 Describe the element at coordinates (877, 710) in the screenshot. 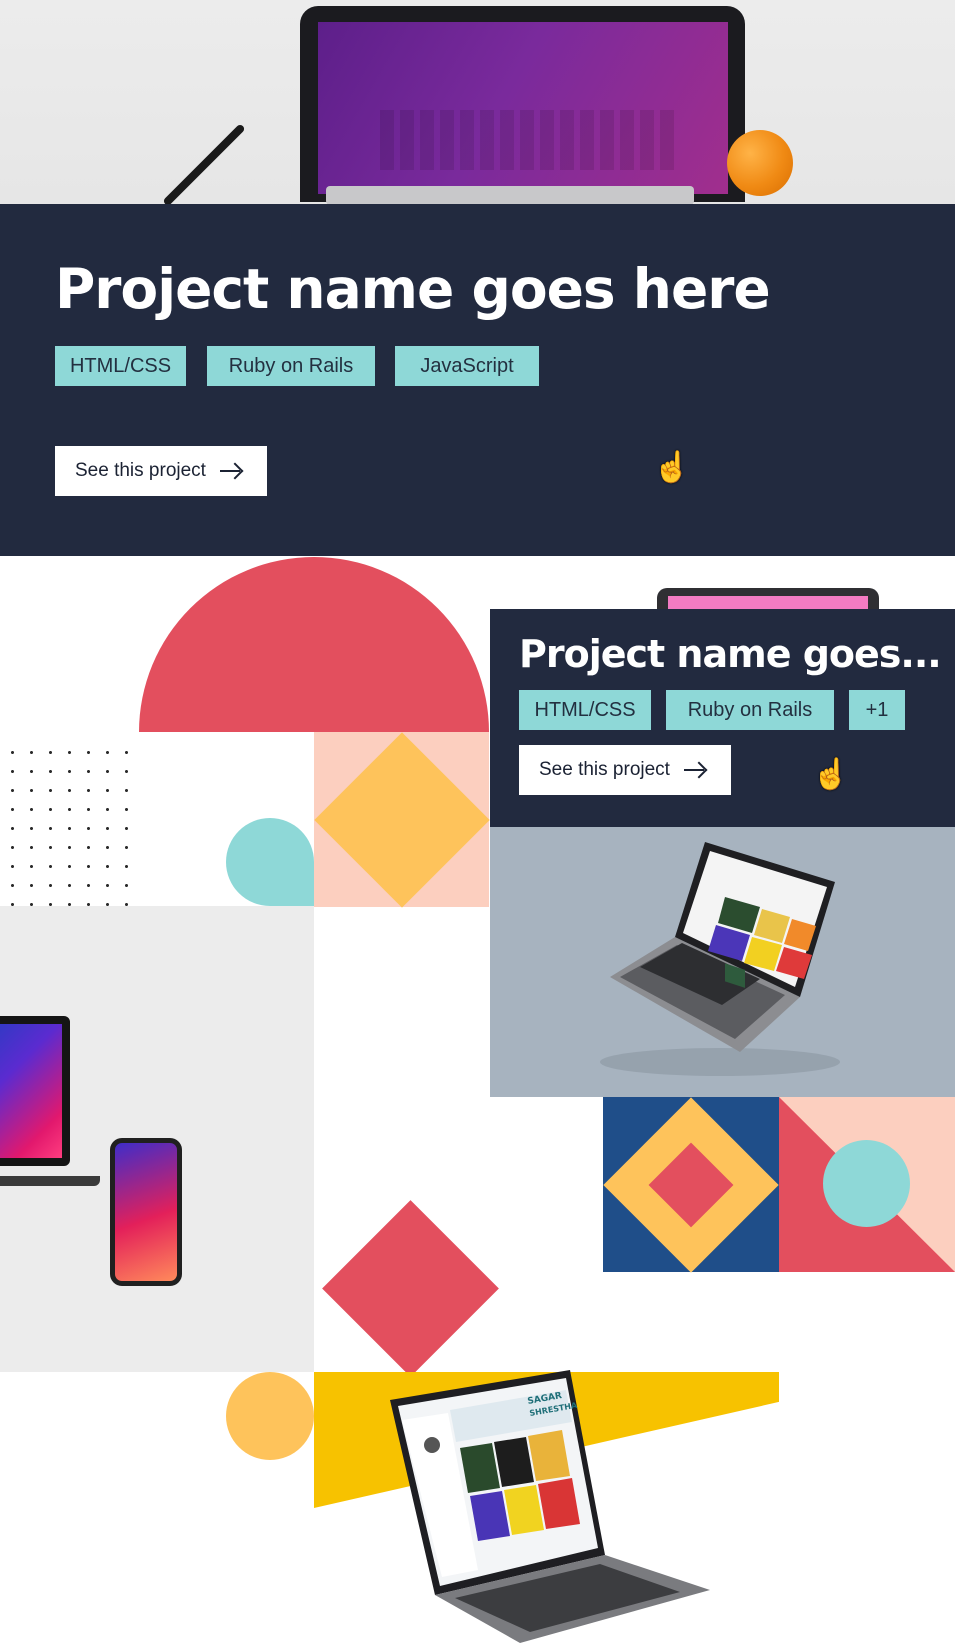

I see `tag-more-count: +1` at that location.